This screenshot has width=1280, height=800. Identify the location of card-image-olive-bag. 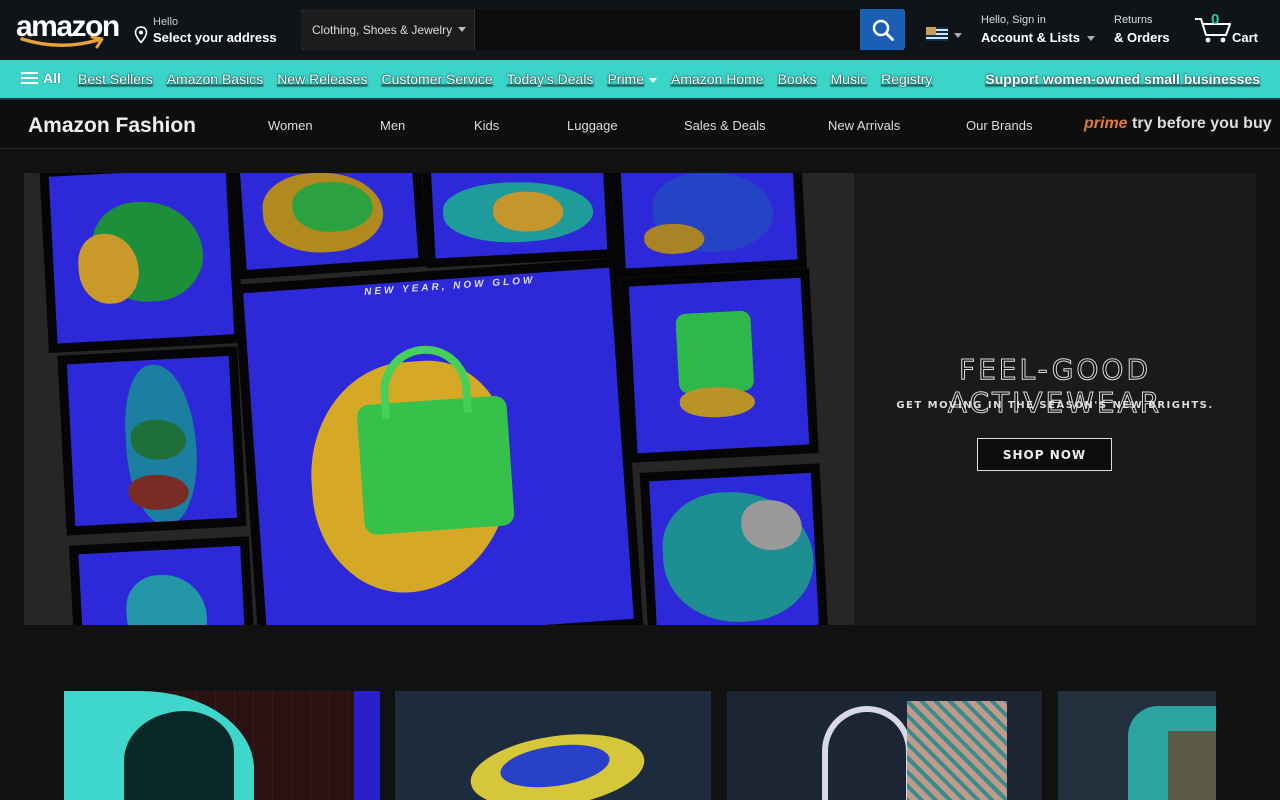
(1192, 765).